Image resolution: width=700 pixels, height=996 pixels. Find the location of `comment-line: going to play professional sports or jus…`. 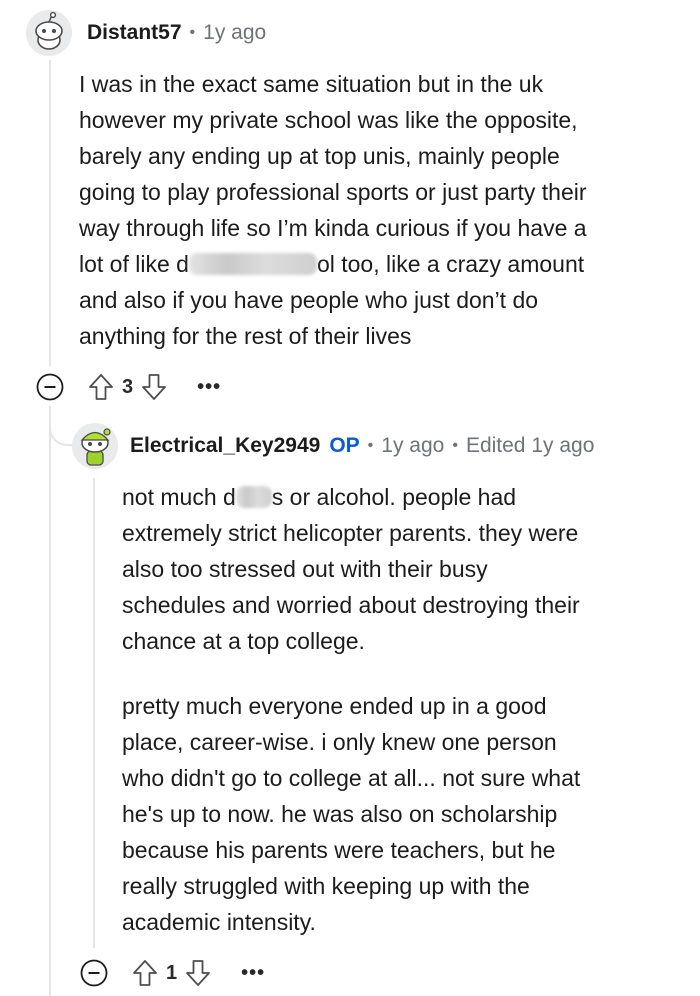

comment-line: going to play professional sports or jus… is located at coordinates (333, 192).